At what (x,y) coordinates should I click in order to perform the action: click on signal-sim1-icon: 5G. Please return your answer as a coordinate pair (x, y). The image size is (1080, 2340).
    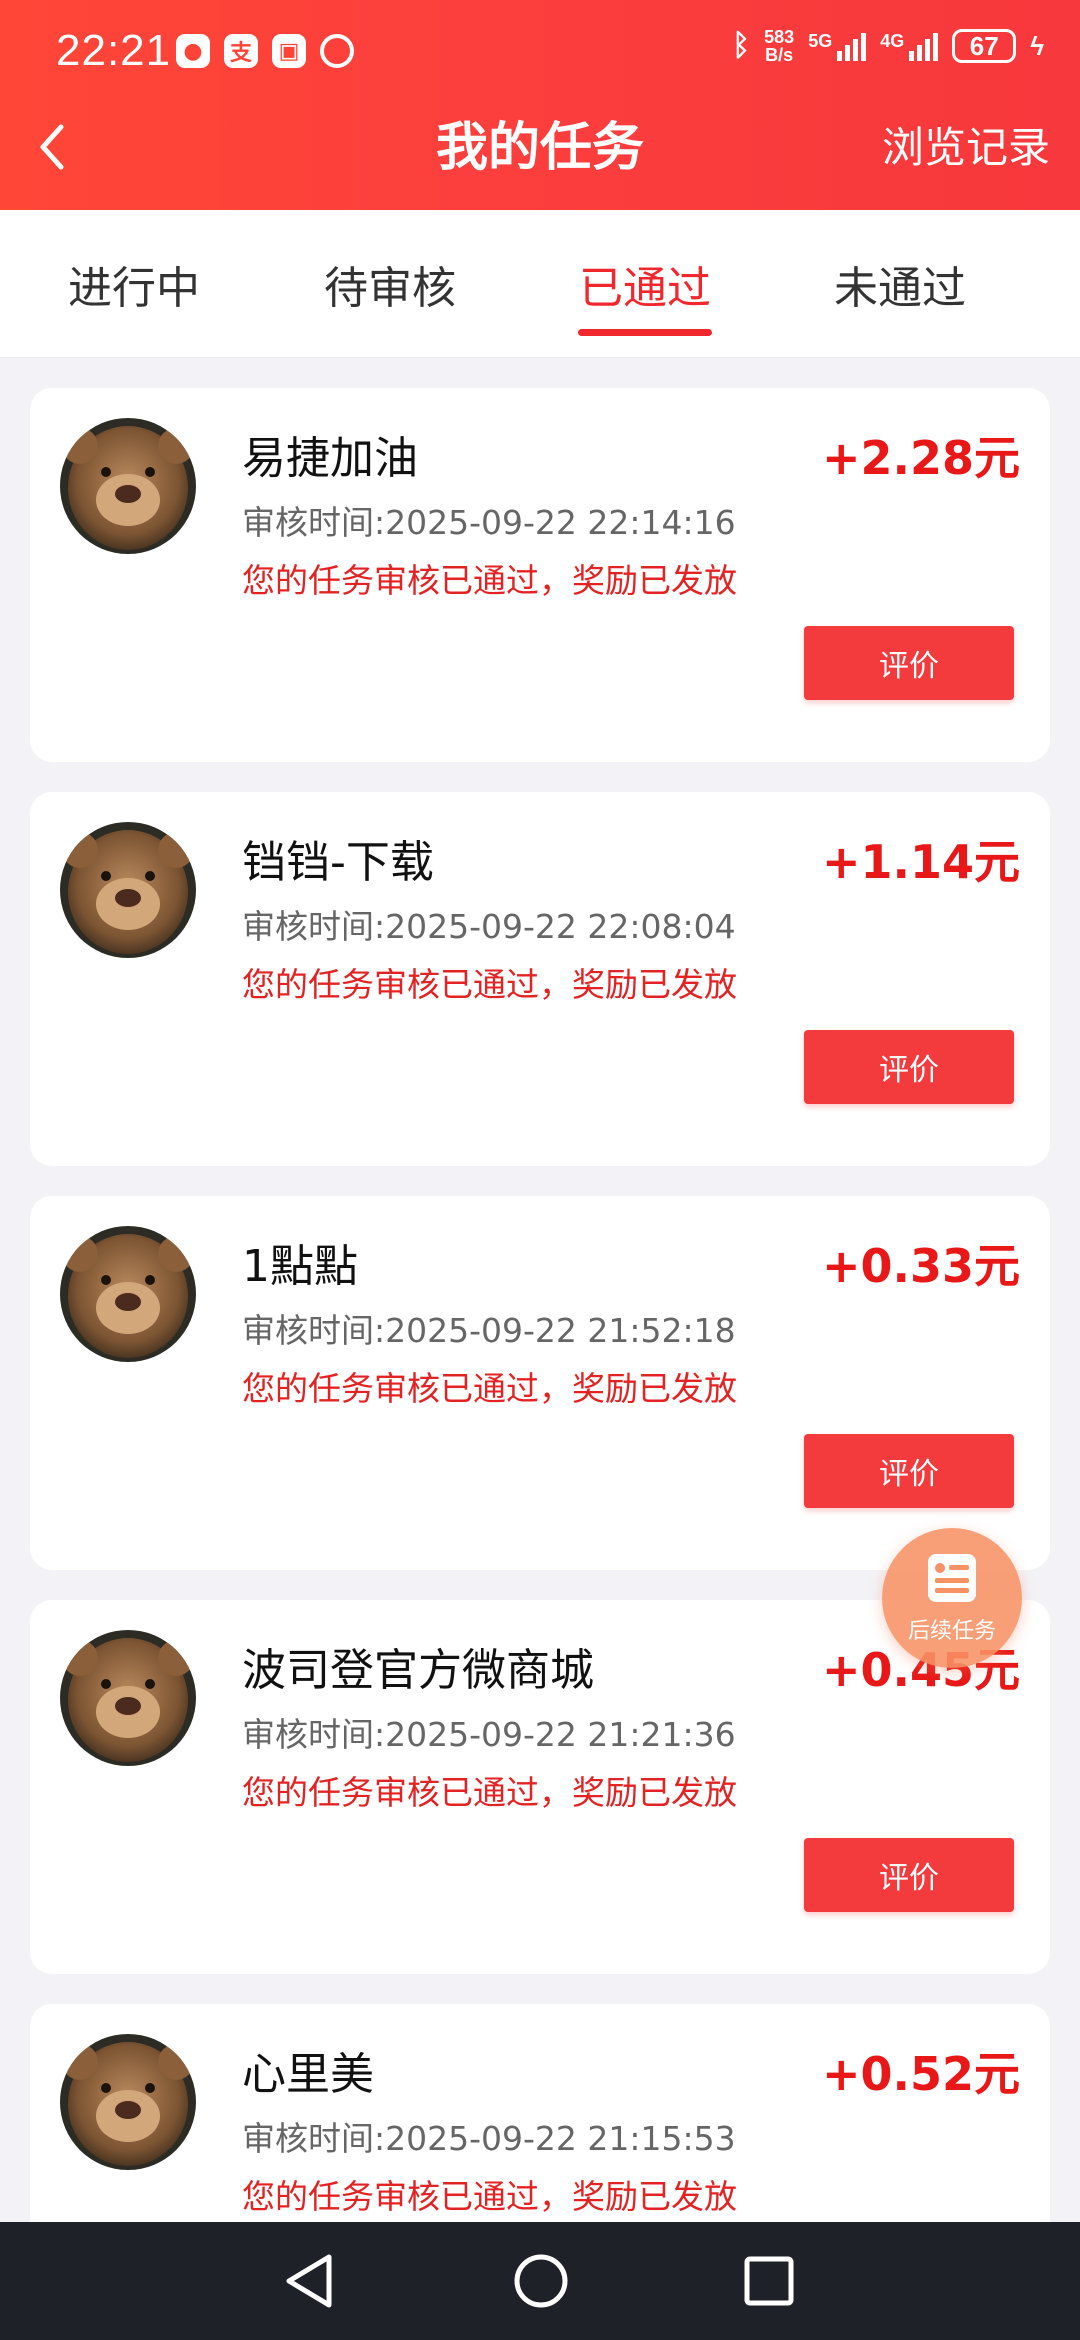
    Looking at the image, I should click on (837, 46).